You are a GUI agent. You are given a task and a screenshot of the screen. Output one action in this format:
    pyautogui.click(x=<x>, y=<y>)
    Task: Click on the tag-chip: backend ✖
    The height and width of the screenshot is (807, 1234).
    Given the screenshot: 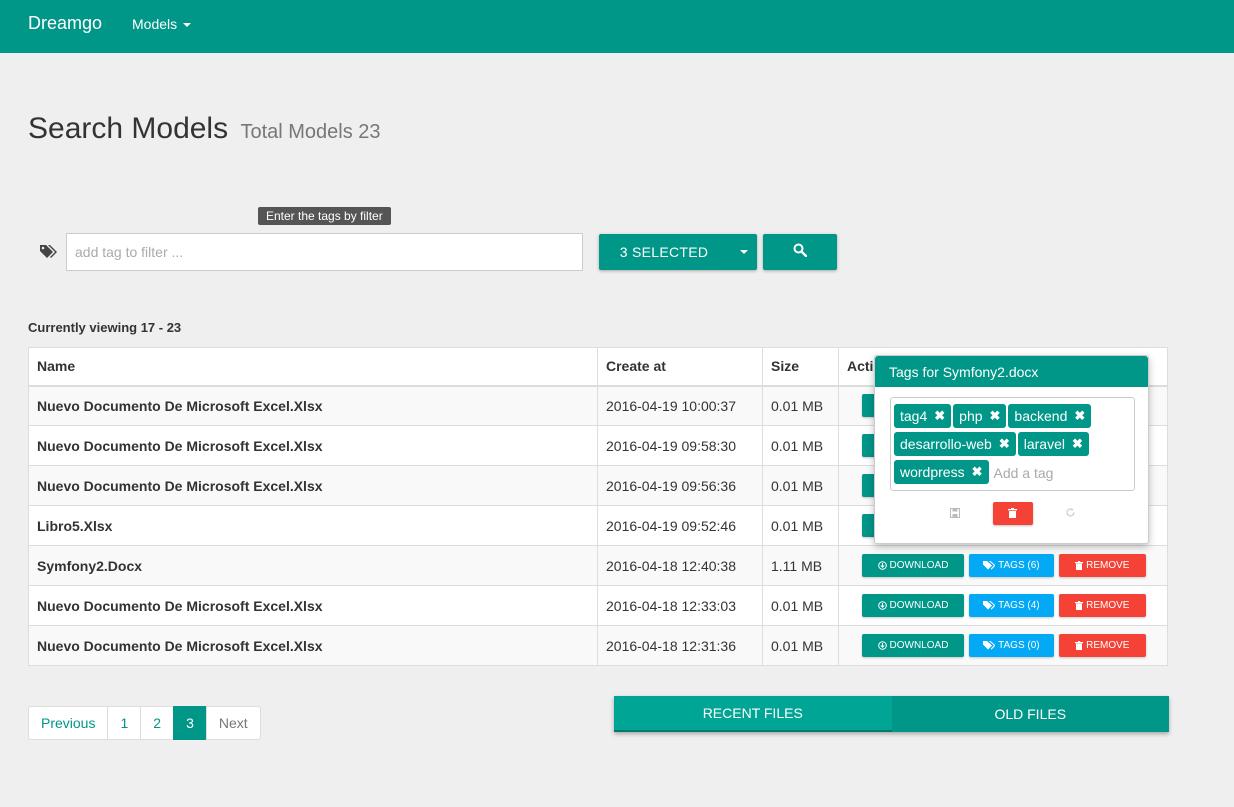 What is the action you would take?
    pyautogui.click(x=1050, y=416)
    